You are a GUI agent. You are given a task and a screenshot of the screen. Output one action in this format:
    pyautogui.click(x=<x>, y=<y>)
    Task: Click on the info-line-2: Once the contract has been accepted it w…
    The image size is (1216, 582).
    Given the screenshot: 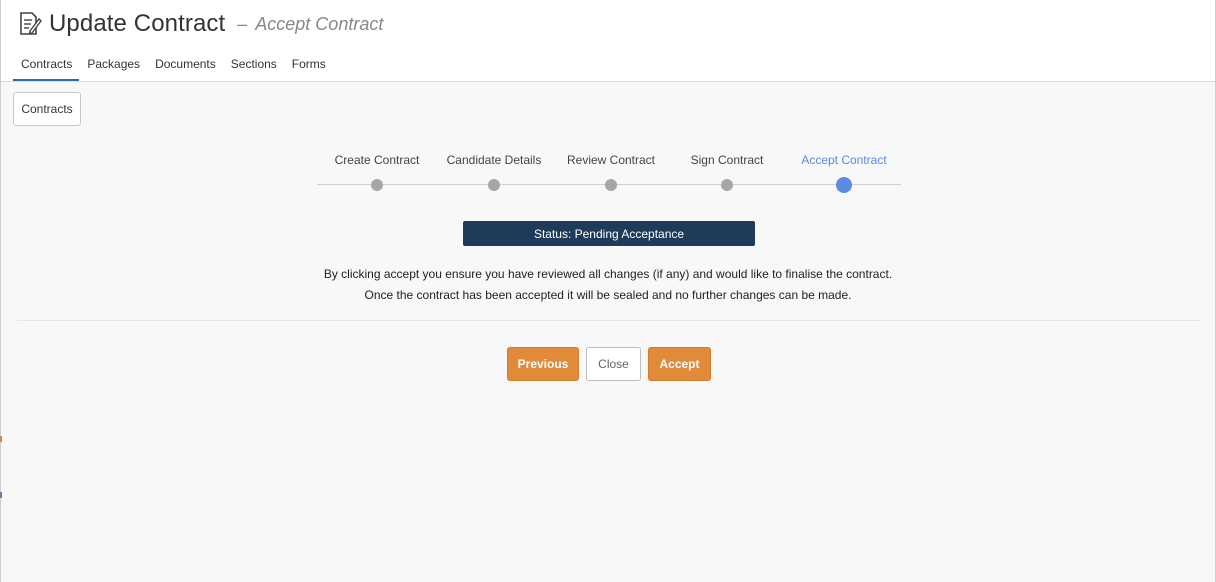 What is the action you would take?
    pyautogui.click(x=608, y=295)
    